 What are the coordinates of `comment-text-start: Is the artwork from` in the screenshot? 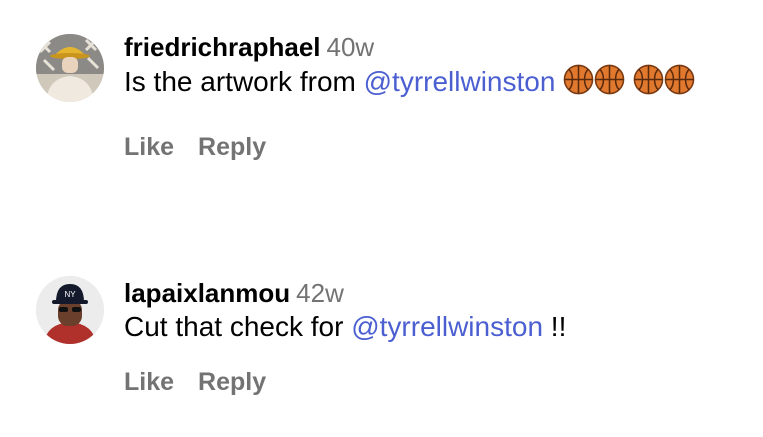 It's located at (244, 81).